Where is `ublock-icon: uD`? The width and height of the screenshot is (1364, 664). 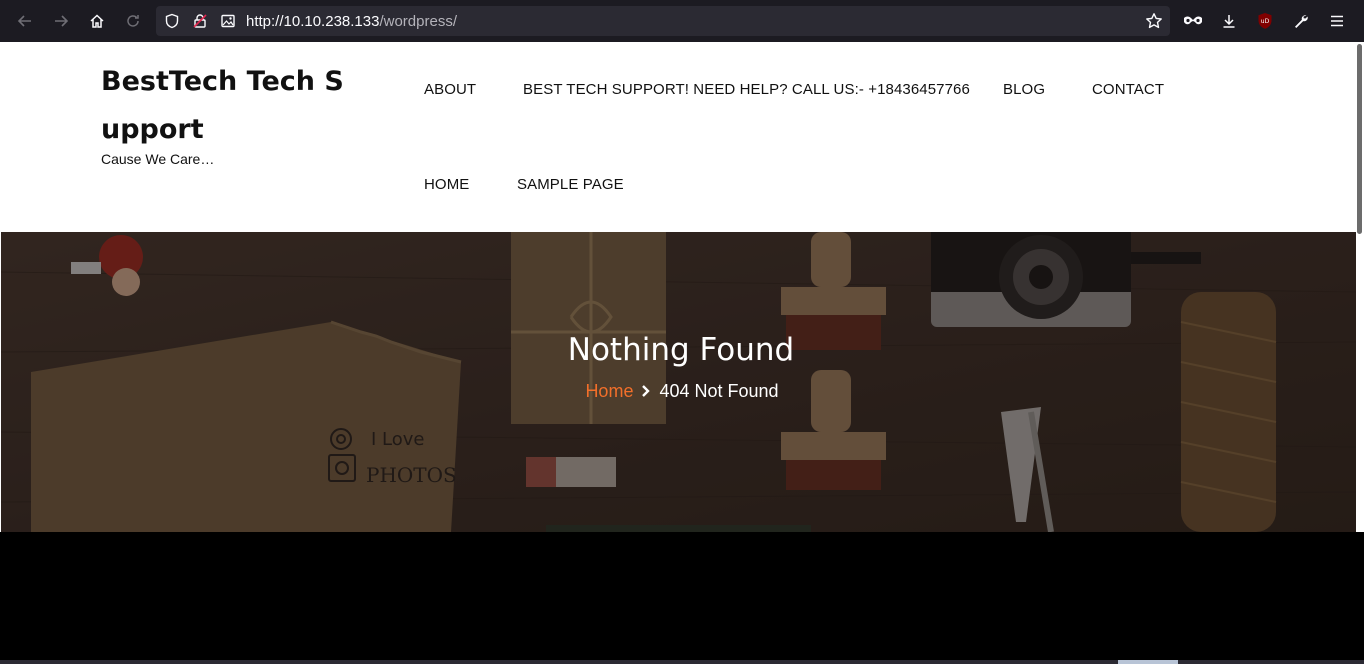
ublock-icon: uD is located at coordinates (1265, 21).